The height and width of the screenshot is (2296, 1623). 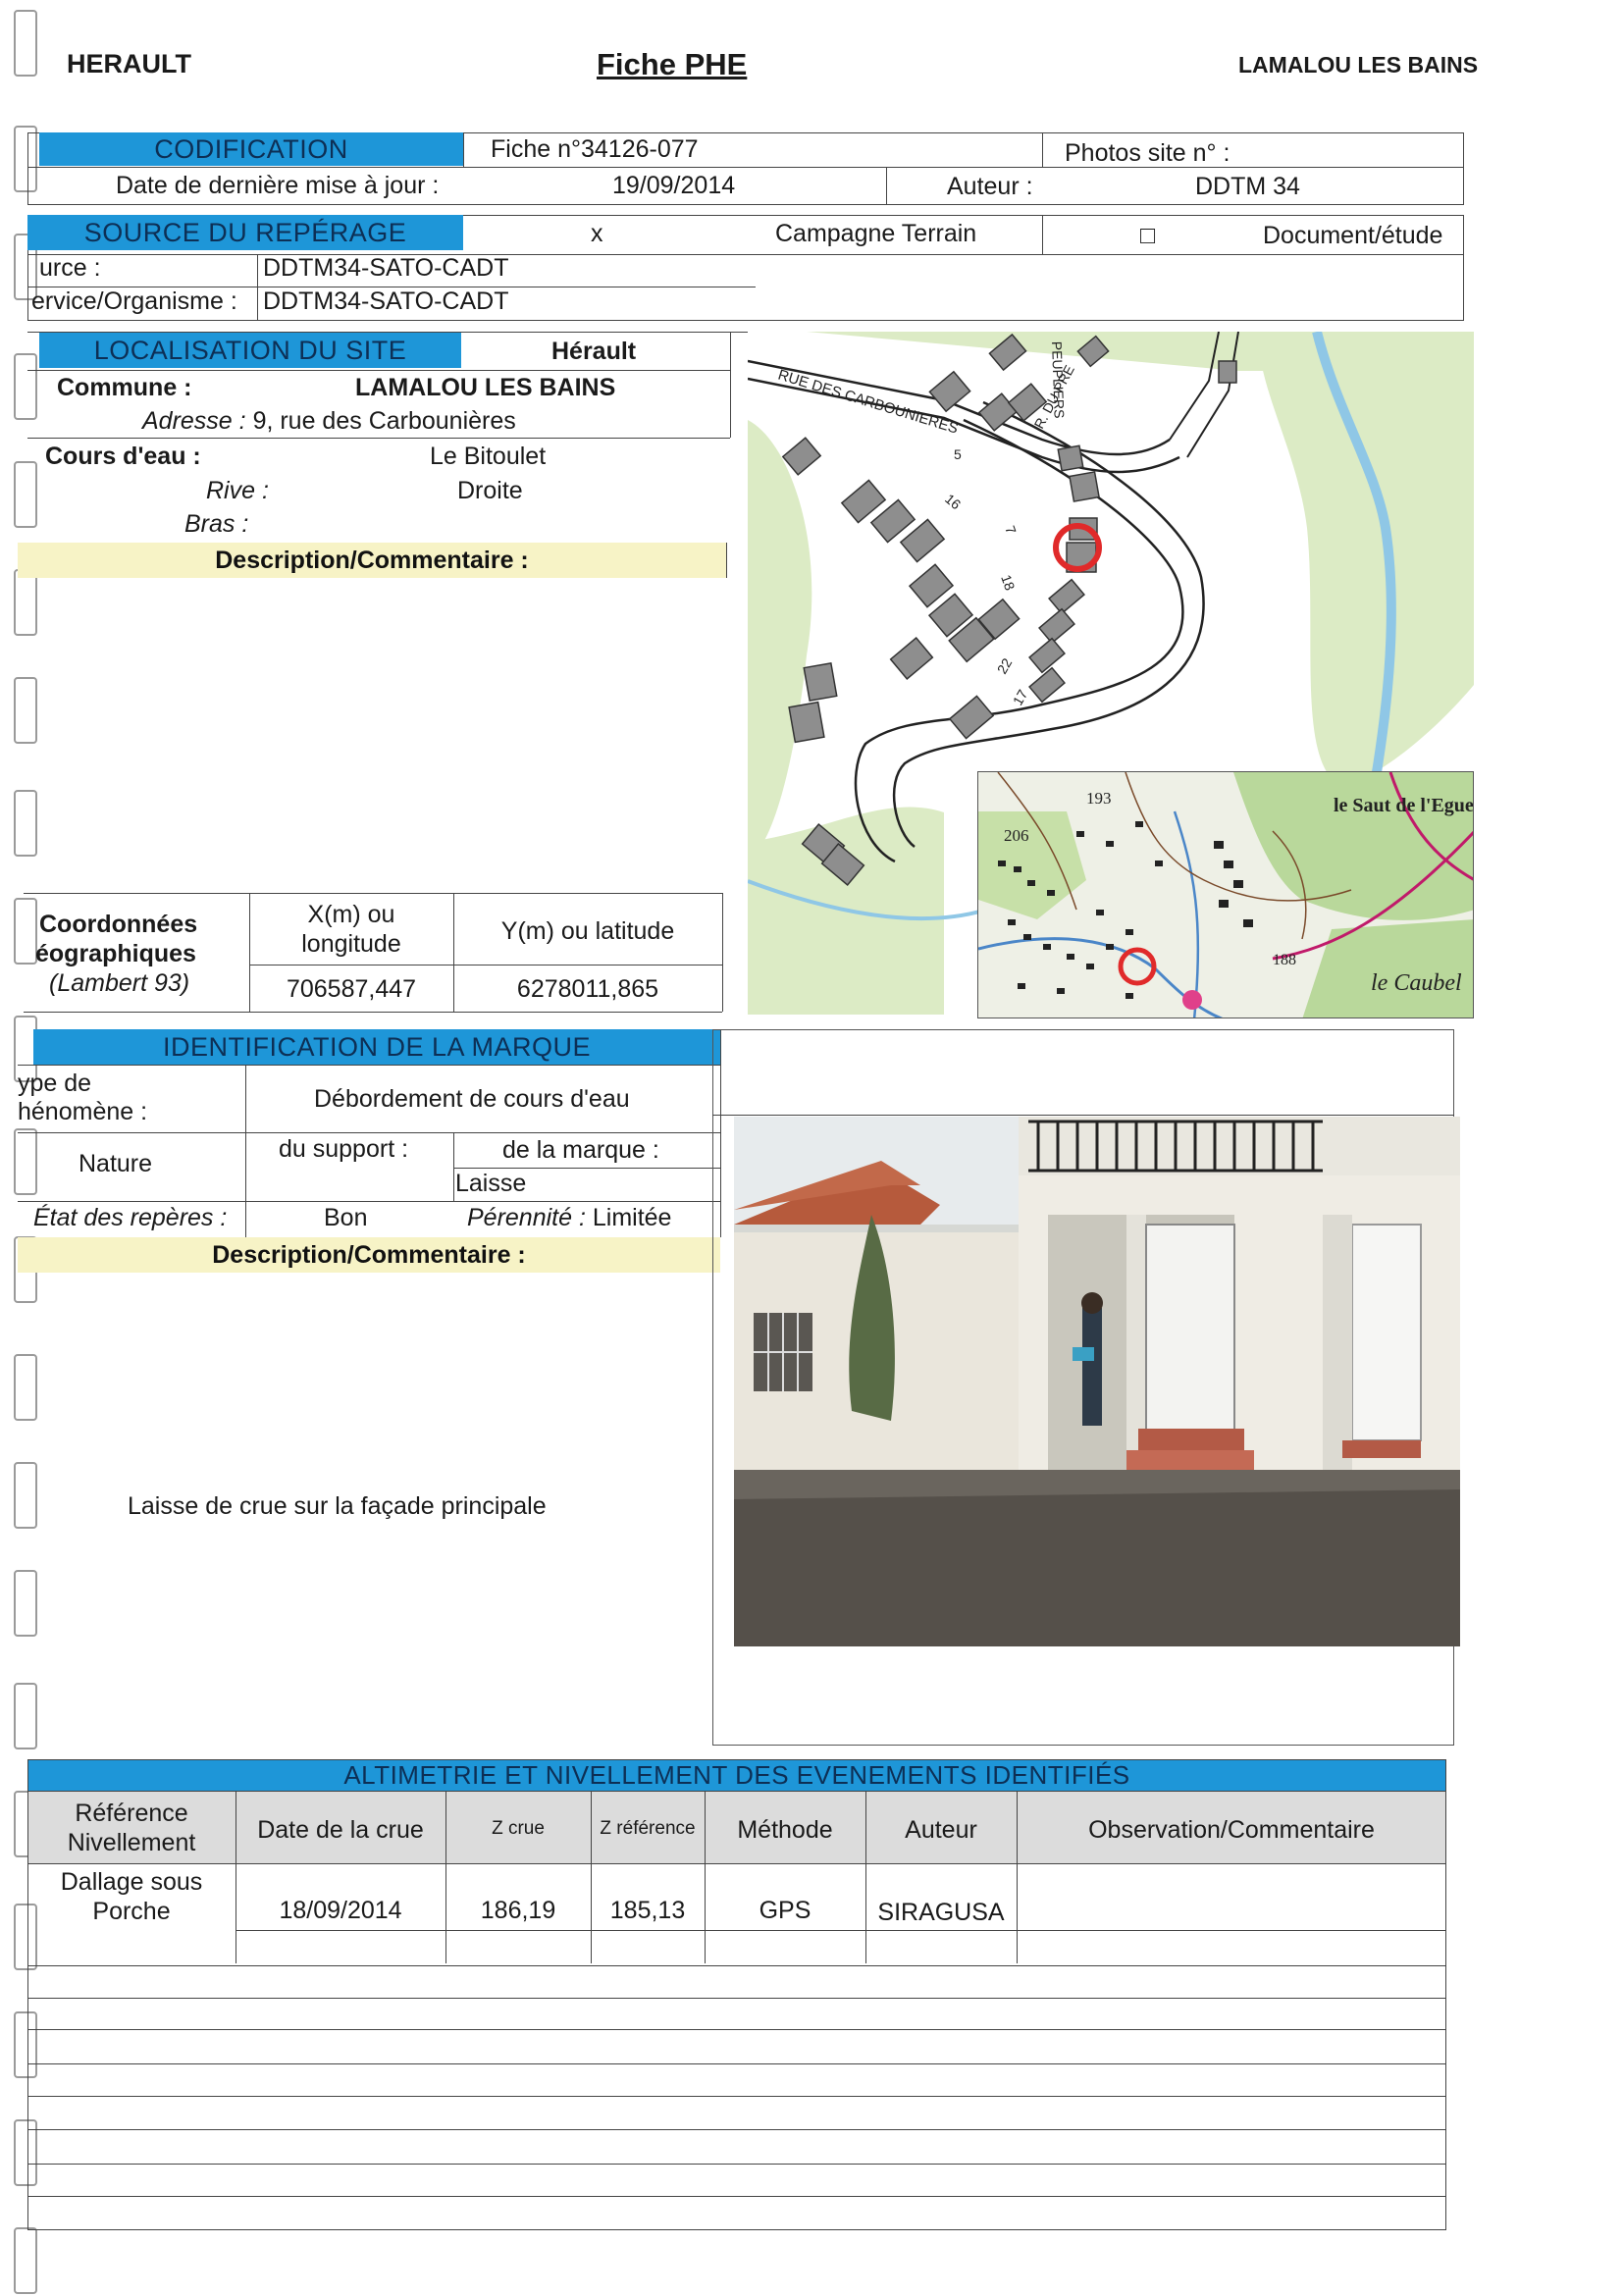 I want to click on coords-label-1: Coordonnées, so click(x=118, y=924).